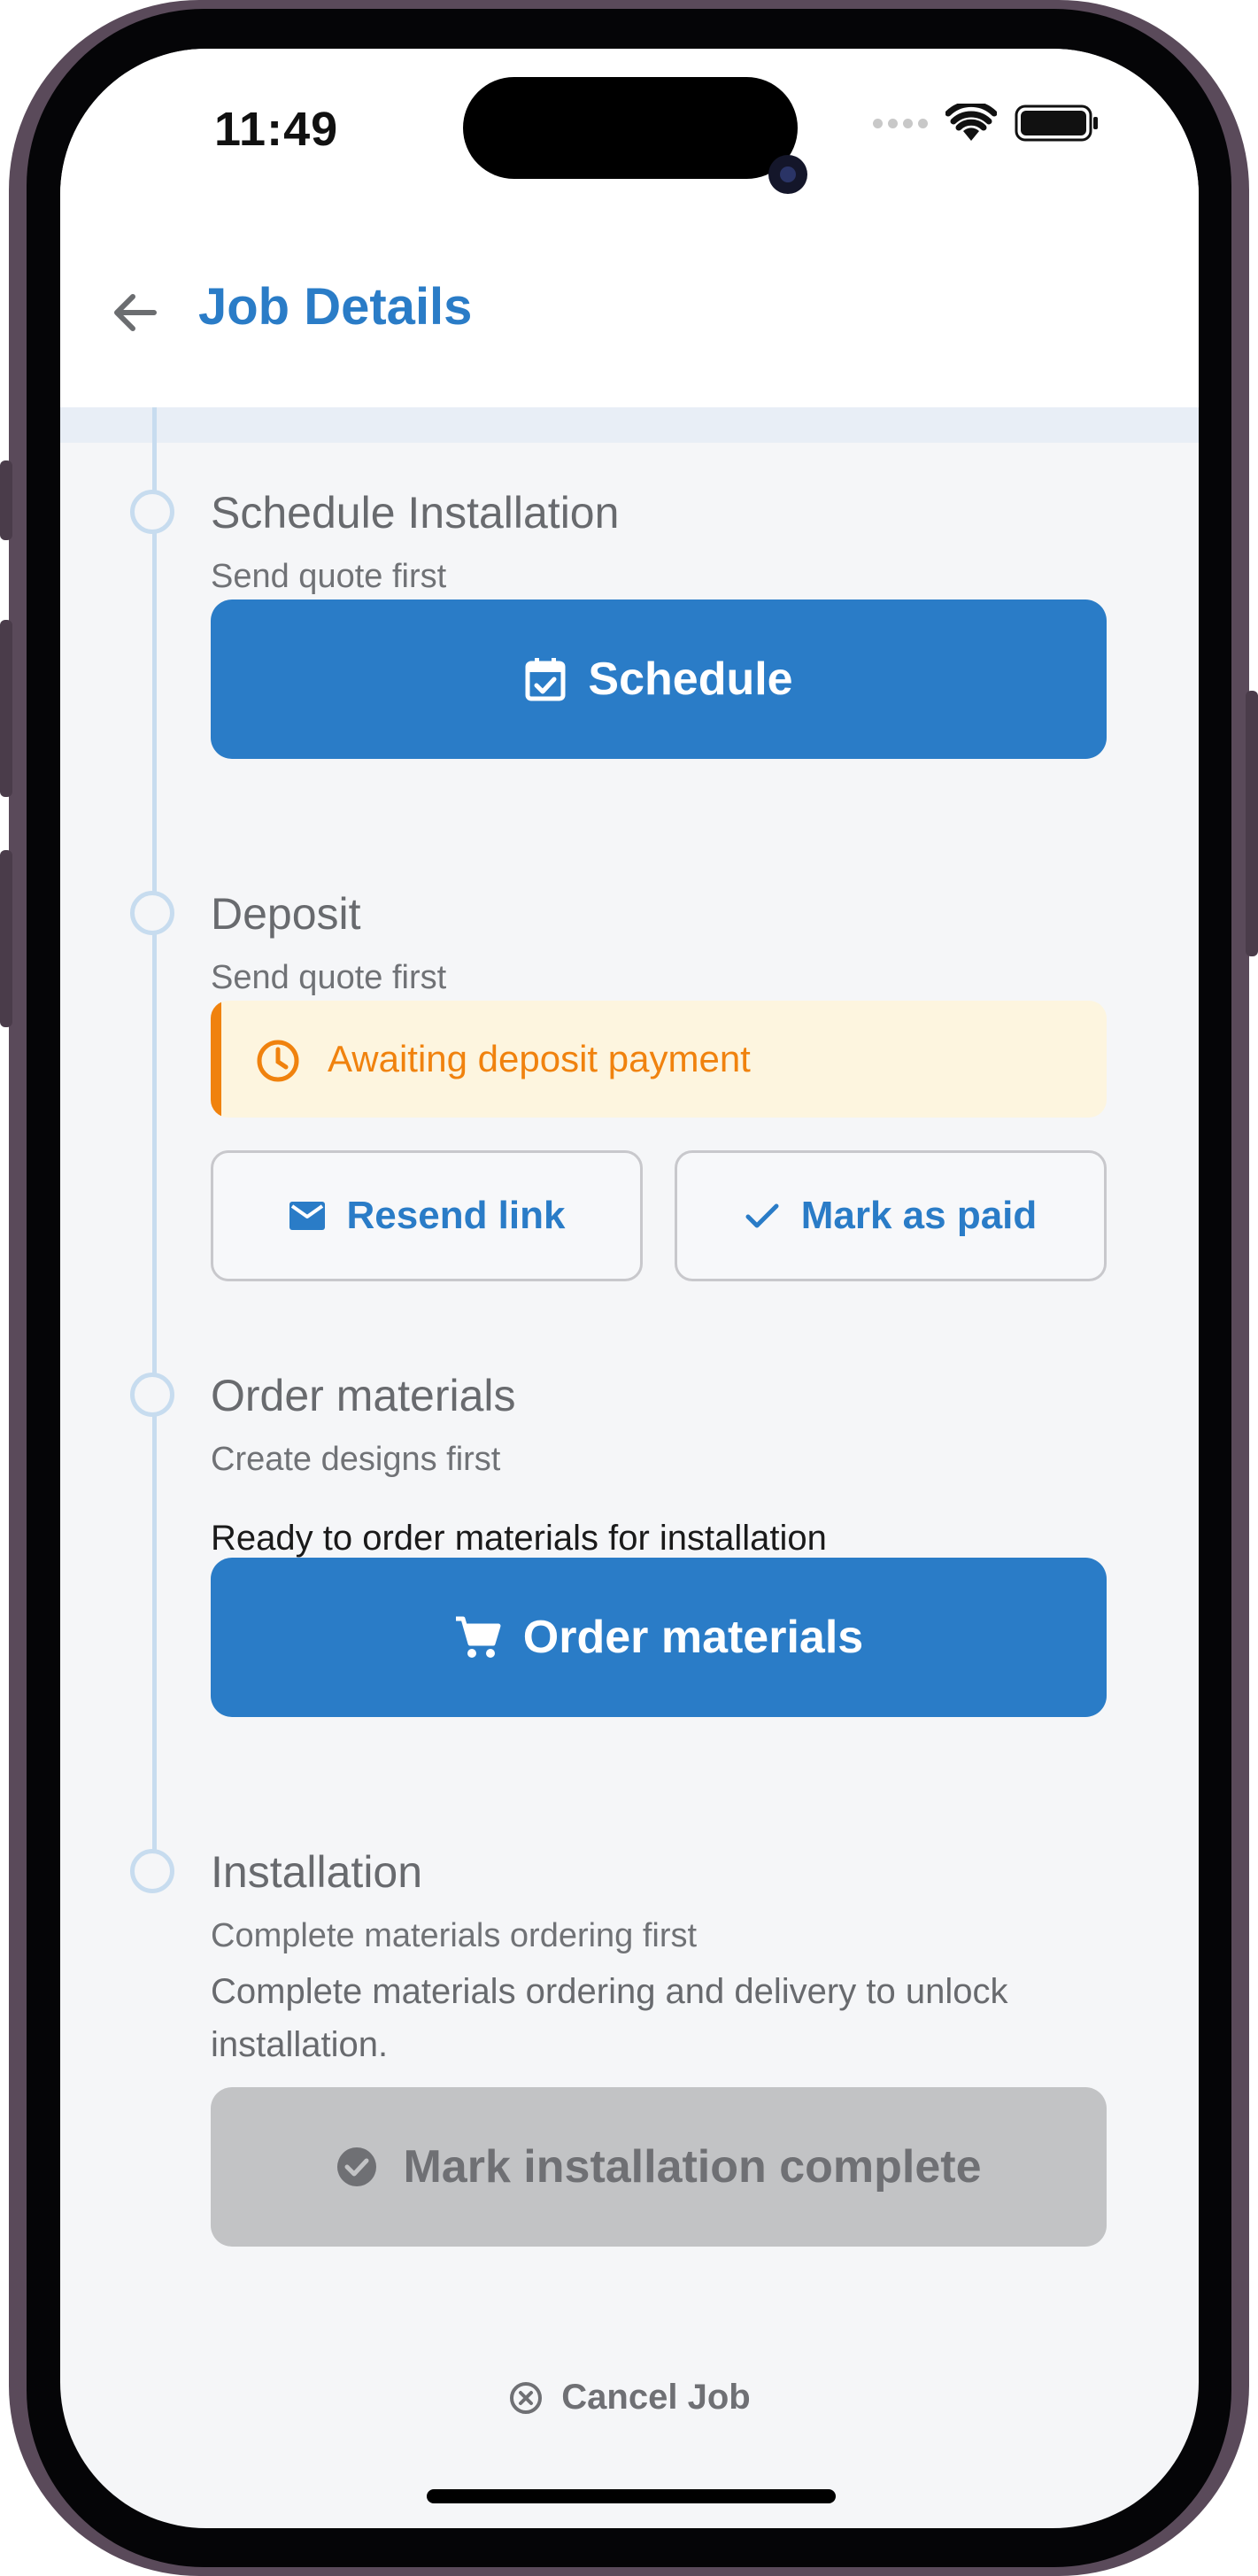  Describe the element at coordinates (416, 513) in the screenshot. I see `step-title-schedule: Schedule Installation` at that location.